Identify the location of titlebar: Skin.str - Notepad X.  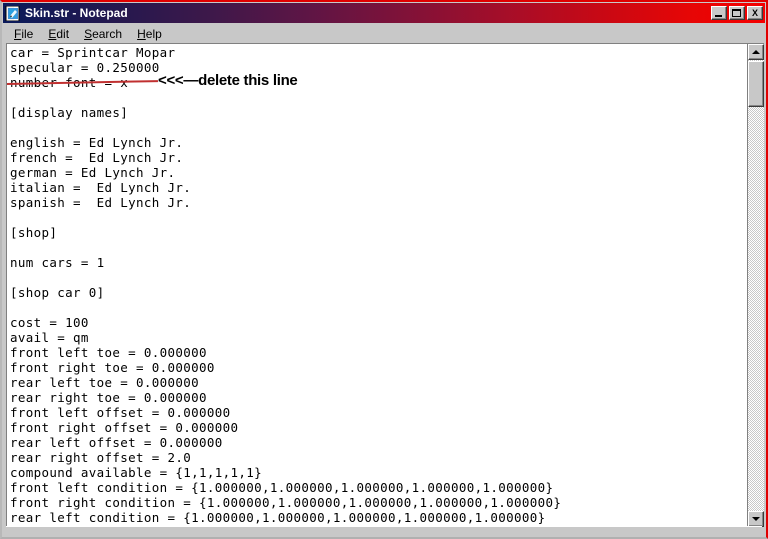
(384, 13).